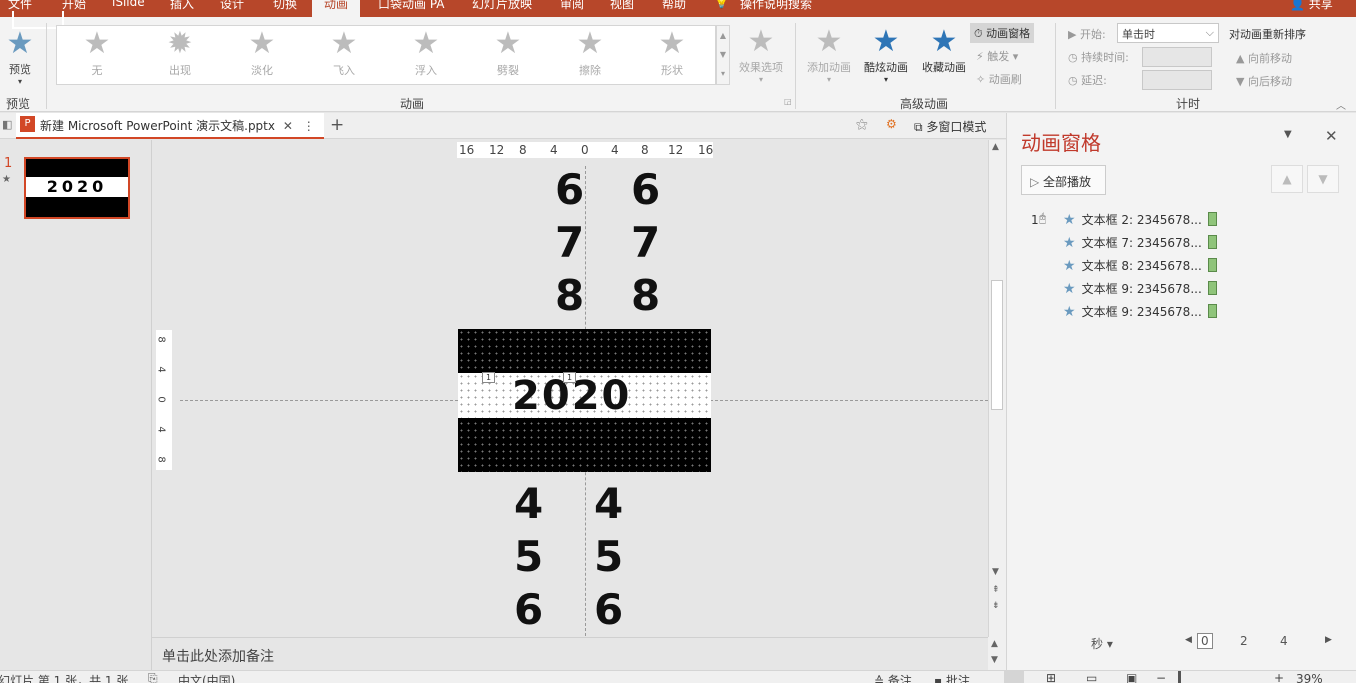  What do you see at coordinates (128, 4) in the screenshot?
I see `tab-islide: iSlide` at bounding box center [128, 4].